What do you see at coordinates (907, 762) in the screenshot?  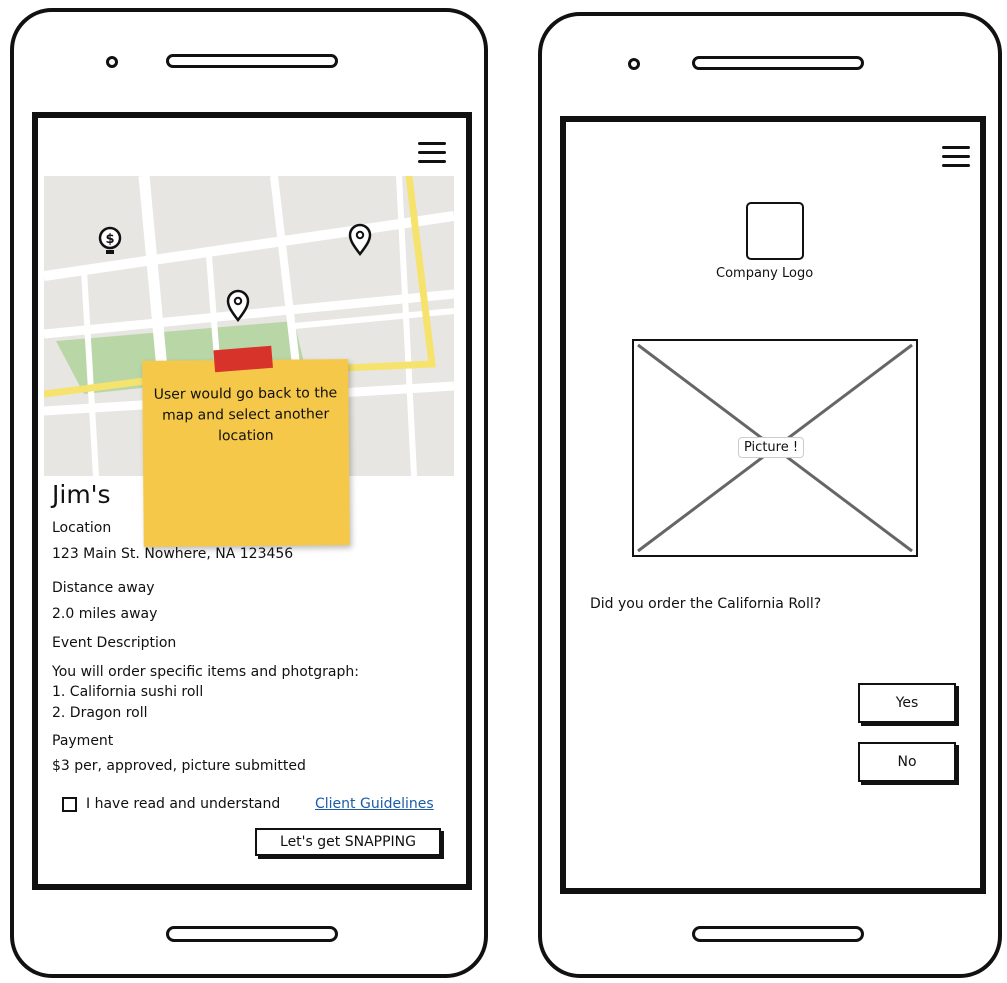 I see `no-button: No` at bounding box center [907, 762].